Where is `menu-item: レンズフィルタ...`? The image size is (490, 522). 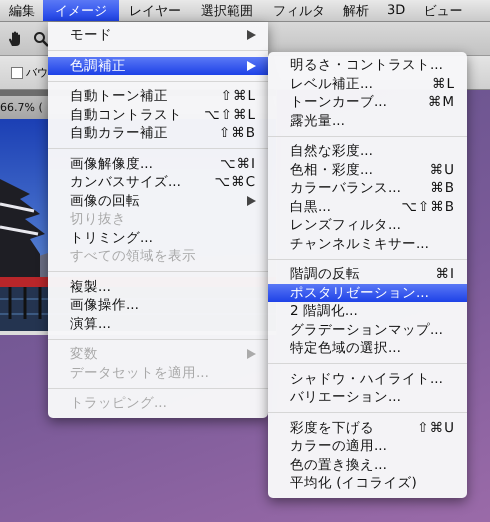 menu-item: レンズフィルタ... is located at coordinates (367, 225).